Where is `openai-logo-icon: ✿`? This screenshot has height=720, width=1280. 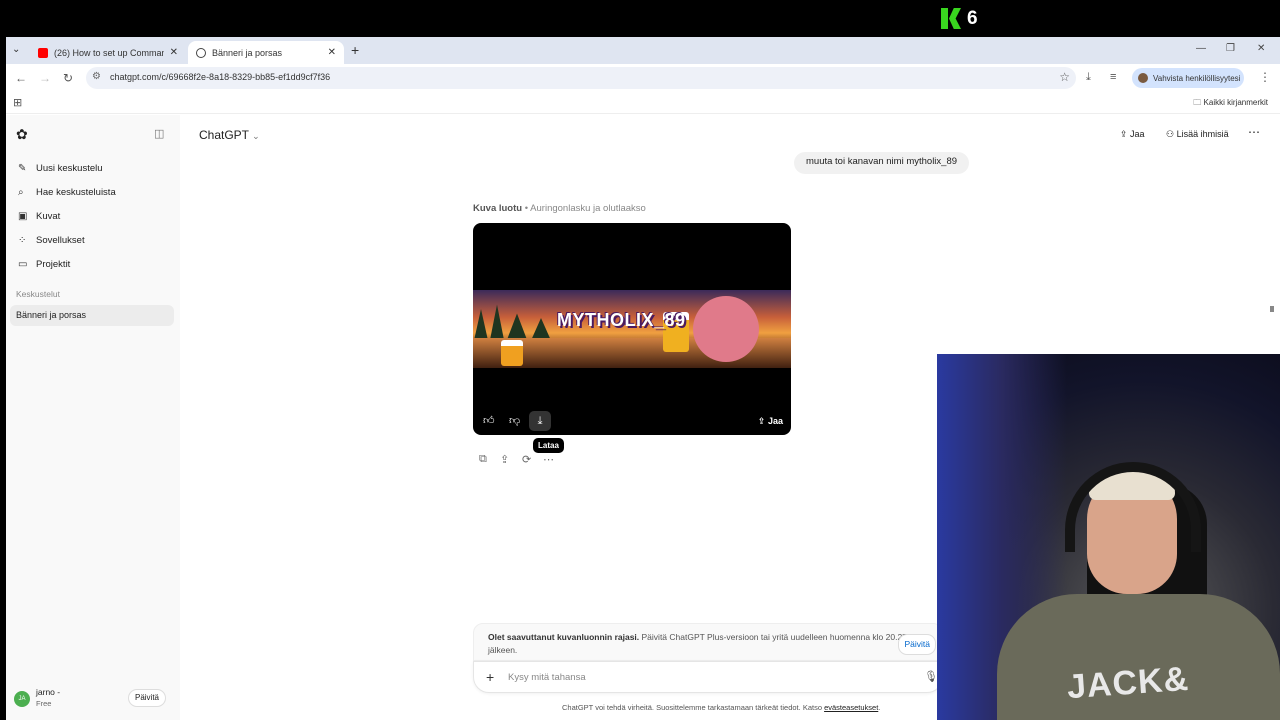
openai-logo-icon: ✿ is located at coordinates (22, 134).